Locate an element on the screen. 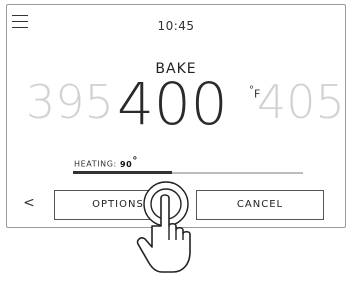 The width and height of the screenshot is (358, 281). heating-status: HEATING: 90° is located at coordinates (106, 162).